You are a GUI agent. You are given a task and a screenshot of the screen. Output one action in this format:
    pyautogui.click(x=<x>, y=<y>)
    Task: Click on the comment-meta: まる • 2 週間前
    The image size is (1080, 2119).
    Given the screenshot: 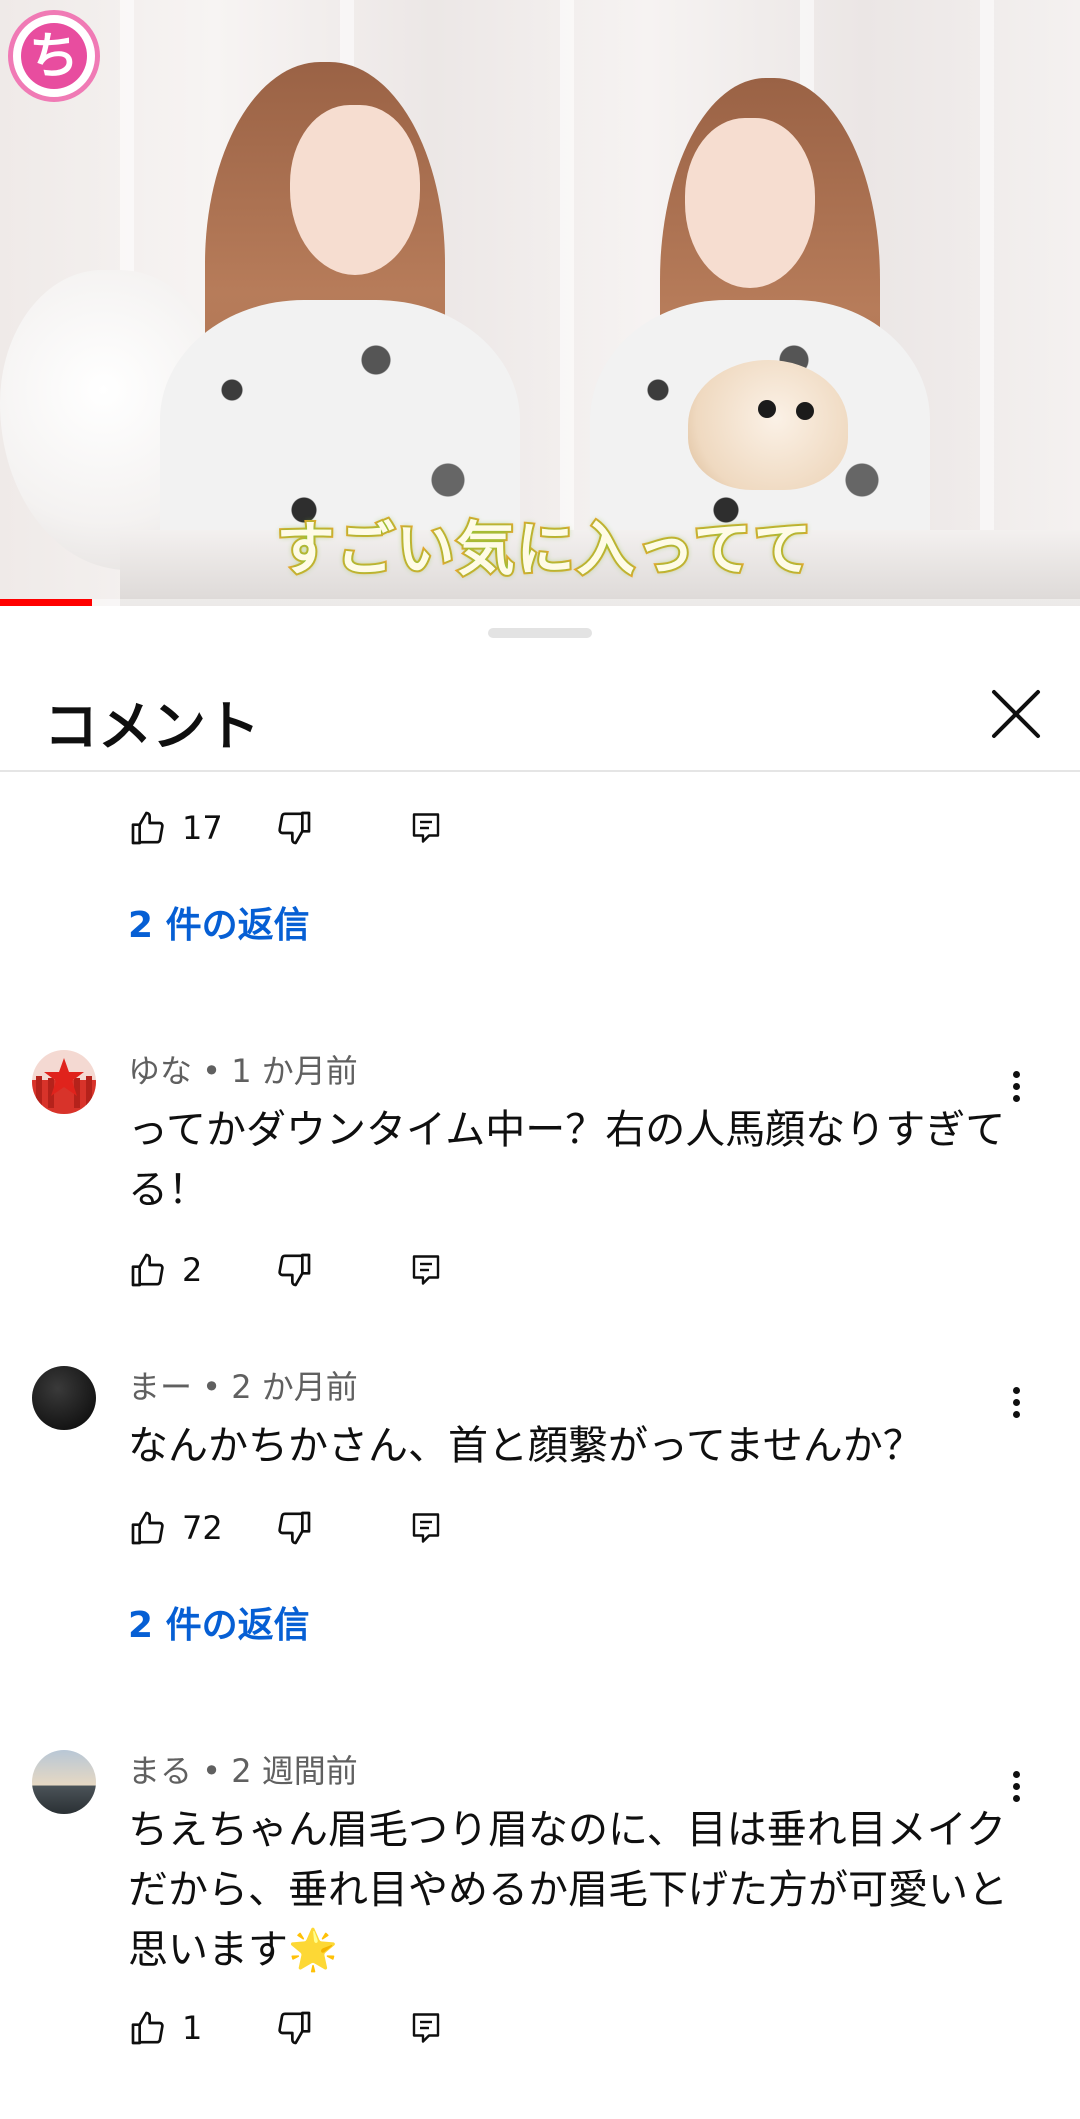 What is the action you would take?
    pyautogui.click(x=243, y=1771)
    